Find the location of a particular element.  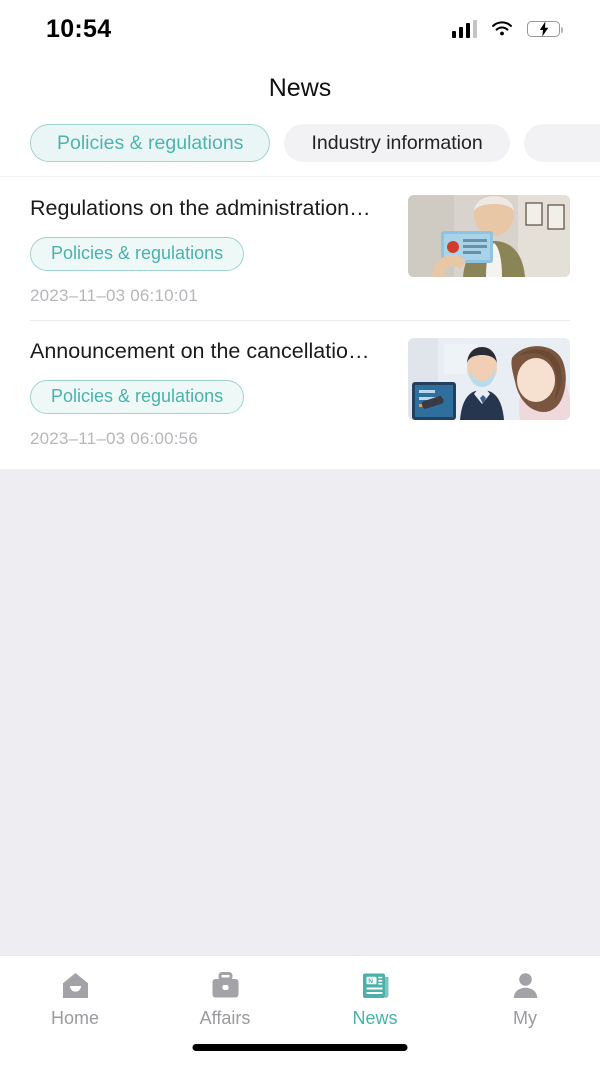

news-item-date: 2023–11–03 06:10:01 is located at coordinates (114, 295).